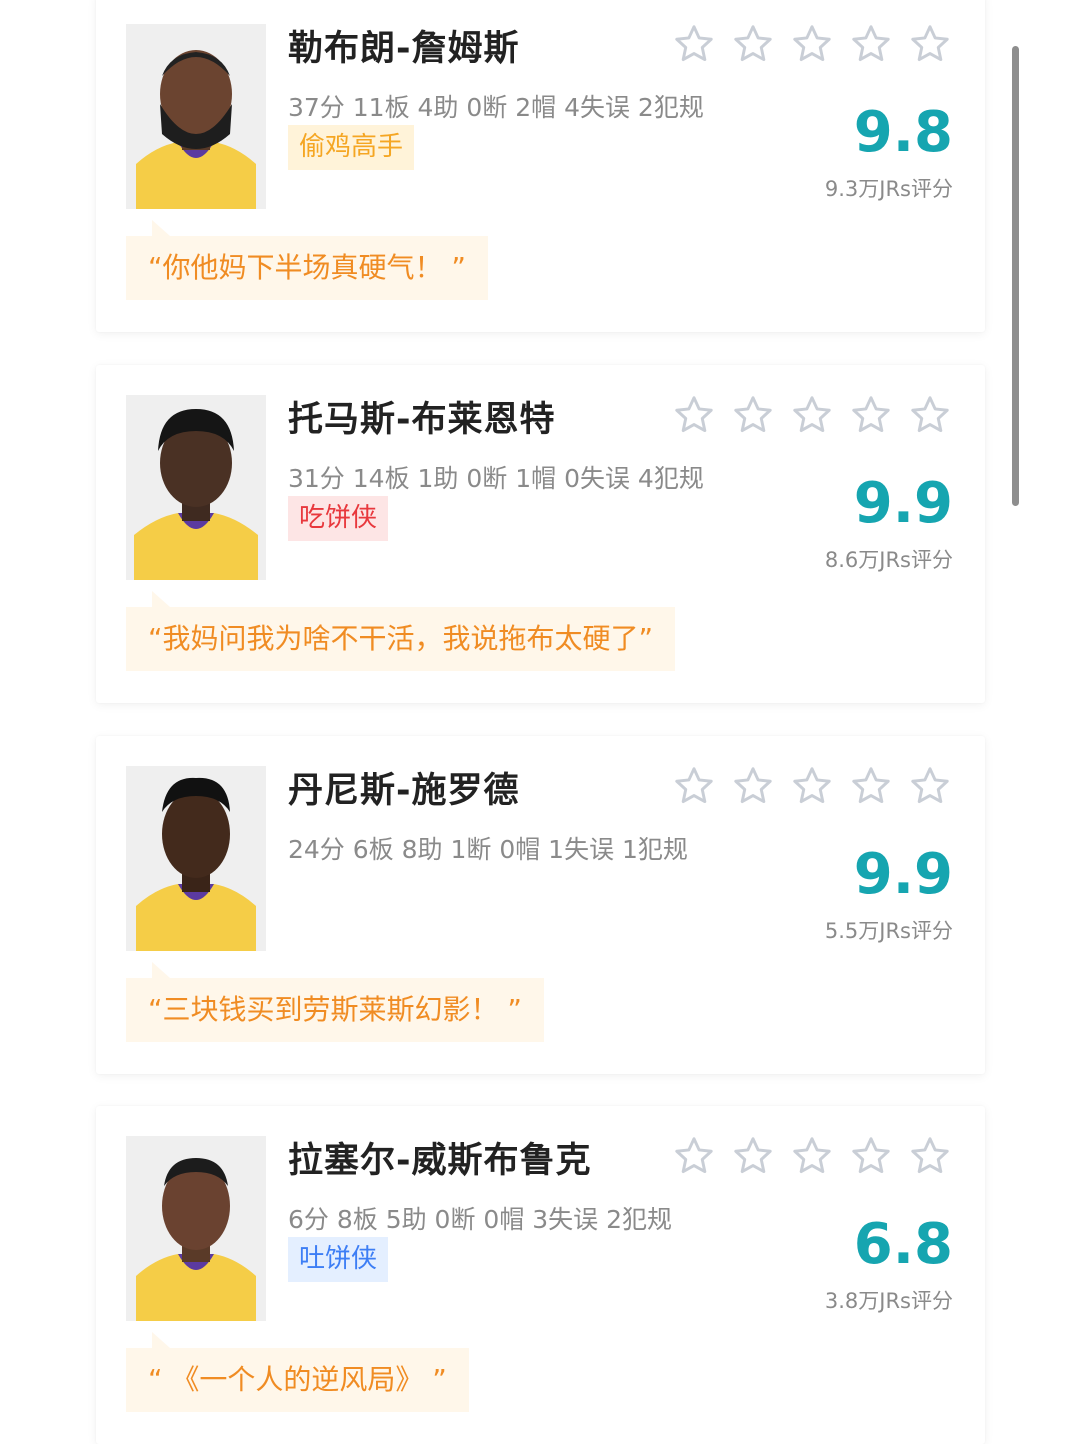  I want to click on top-comment: “你他妈下半场真硬气！ ”, so click(307, 260).